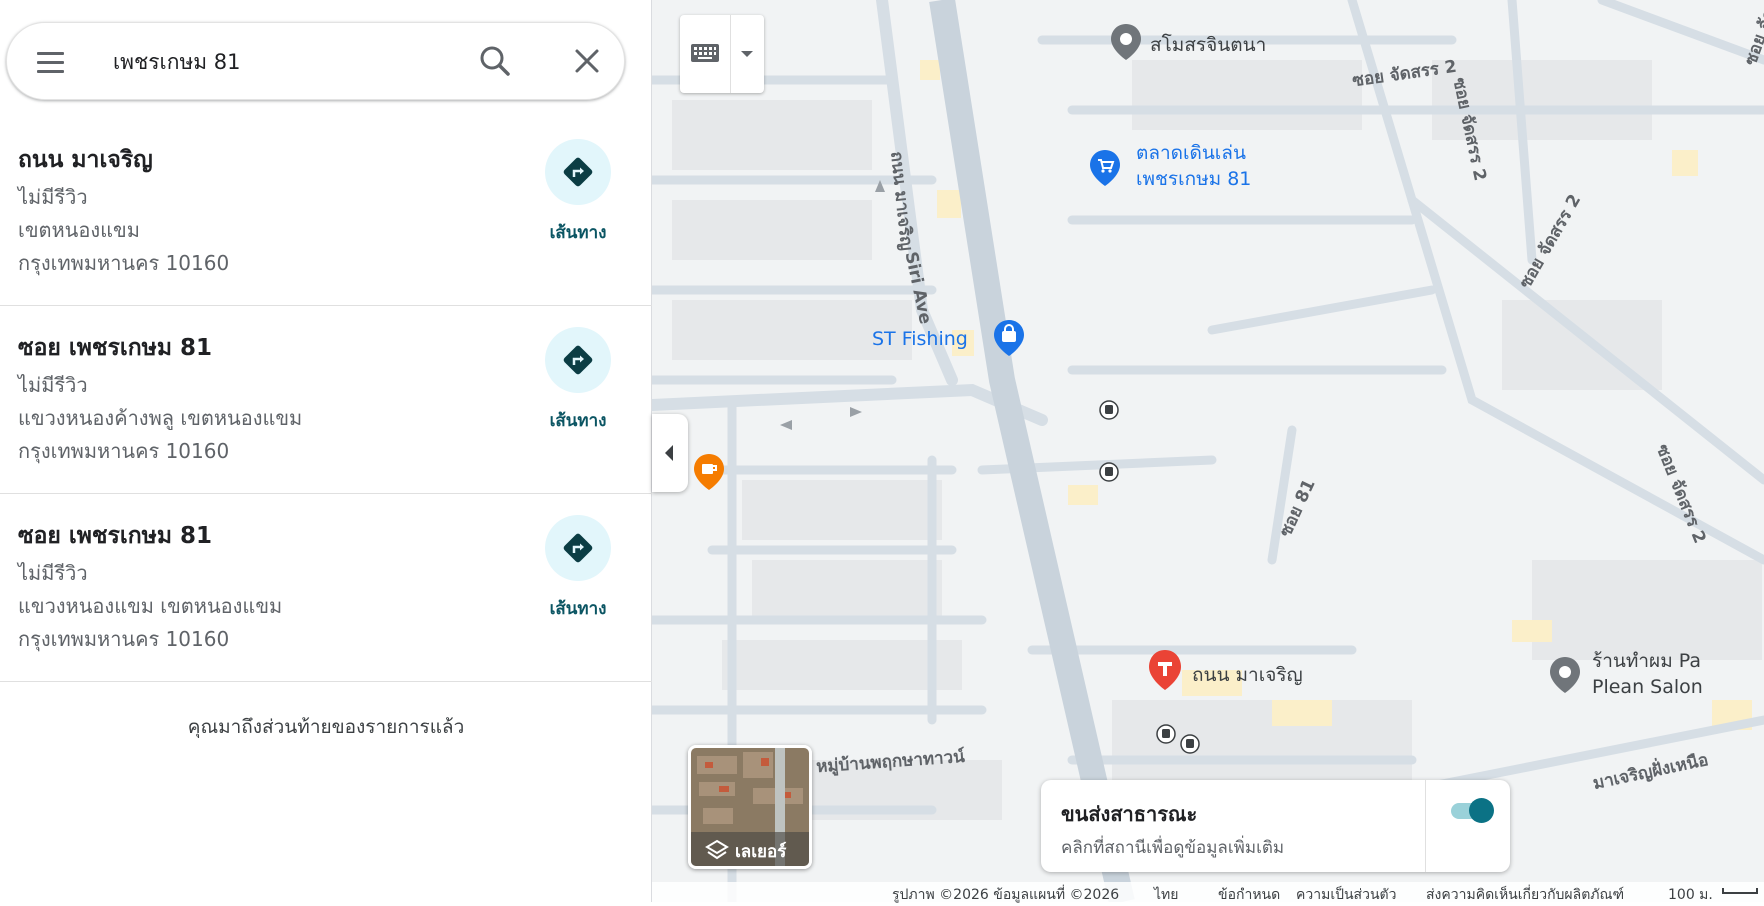  I want to click on result-address-line1: แขวงหนองแขม เขตหนองแขม, so click(150, 606).